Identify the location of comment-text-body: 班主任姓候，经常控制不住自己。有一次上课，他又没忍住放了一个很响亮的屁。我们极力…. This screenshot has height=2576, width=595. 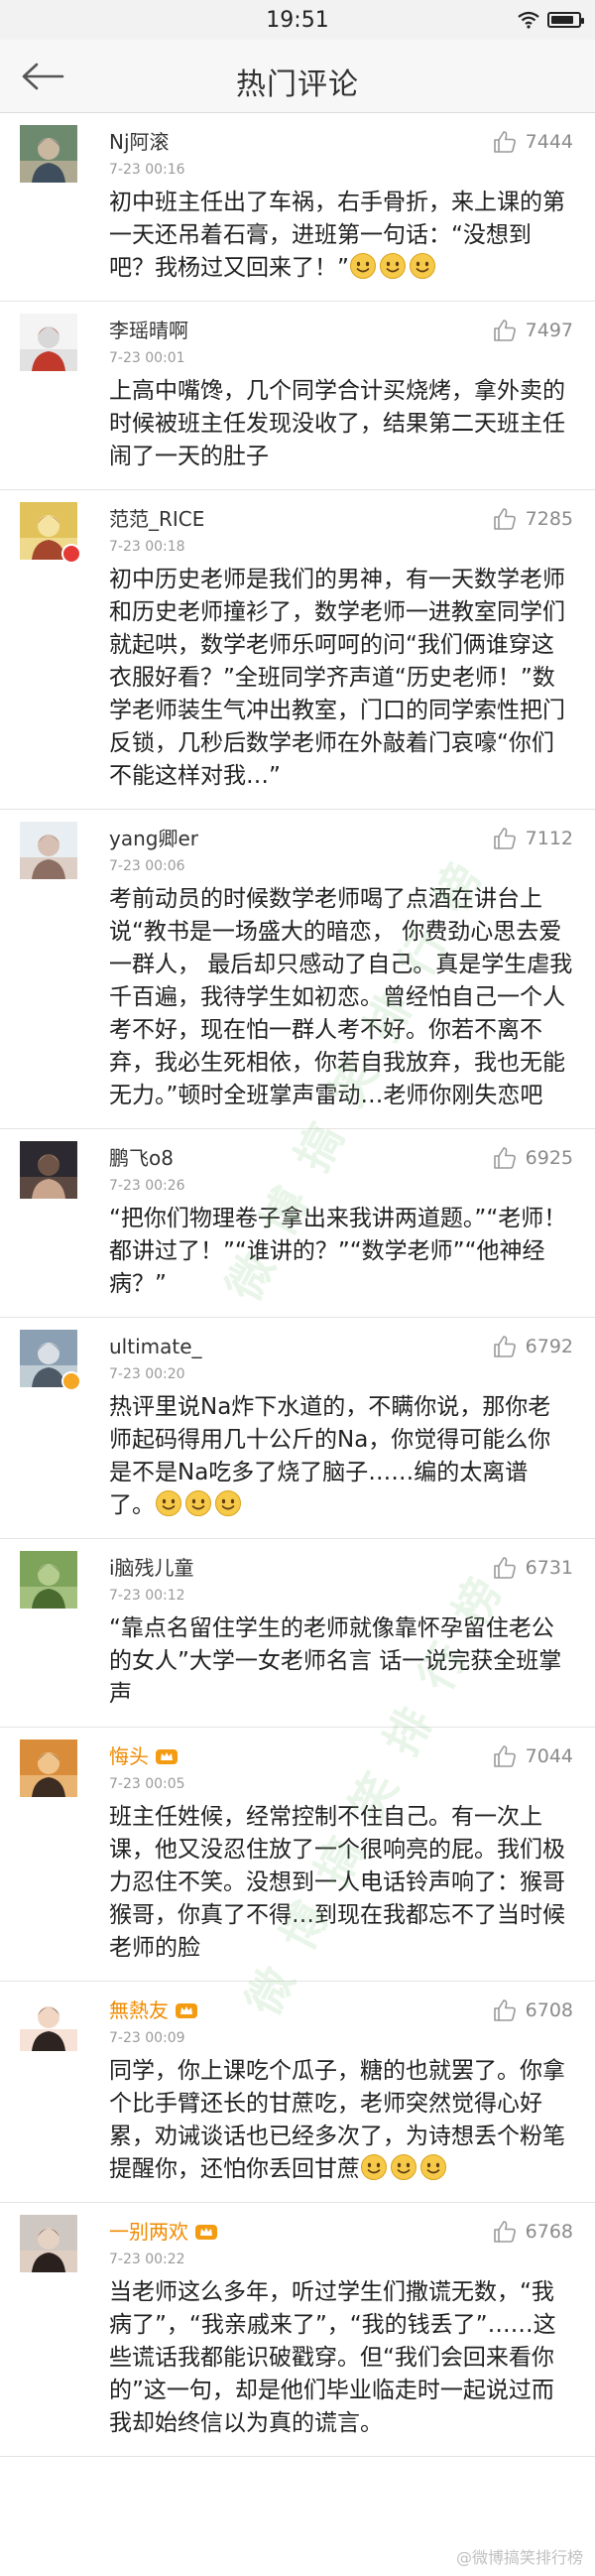
(337, 1883).